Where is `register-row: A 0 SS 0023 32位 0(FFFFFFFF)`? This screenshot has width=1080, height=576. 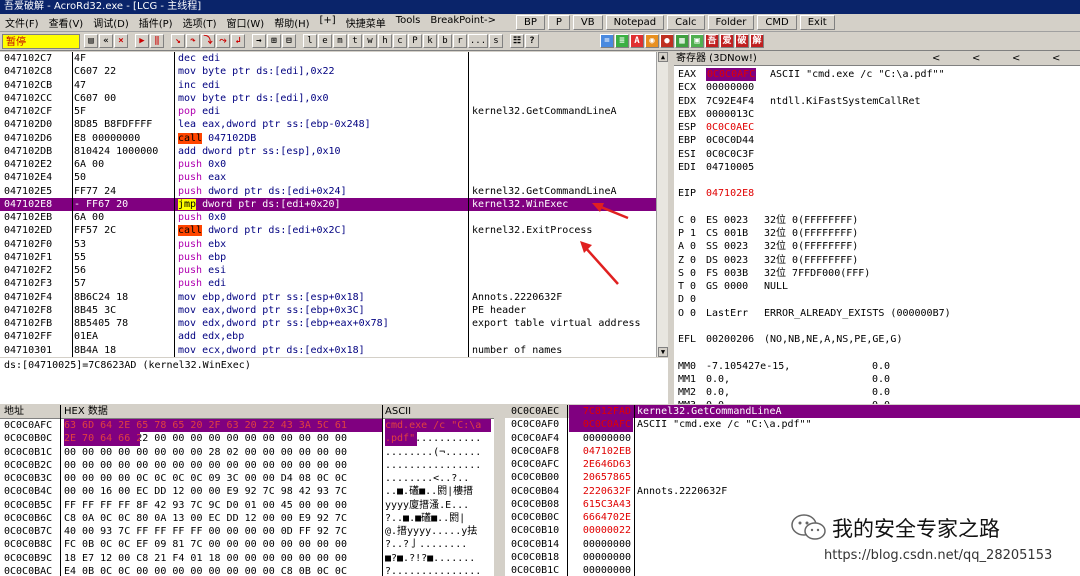
register-row: A 0 SS 0023 32位 0(FFFFFFFF) is located at coordinates (877, 246).